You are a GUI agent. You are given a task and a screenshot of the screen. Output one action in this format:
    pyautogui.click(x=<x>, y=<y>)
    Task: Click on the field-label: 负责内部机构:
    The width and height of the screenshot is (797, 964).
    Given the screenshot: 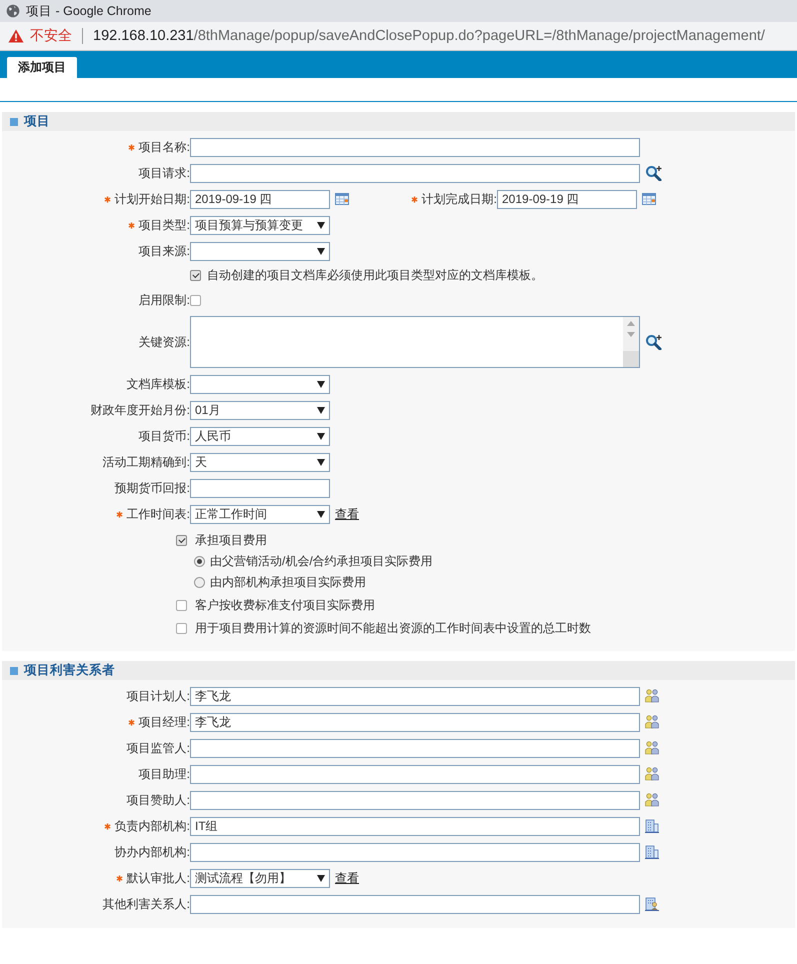 What is the action you would take?
    pyautogui.click(x=152, y=826)
    